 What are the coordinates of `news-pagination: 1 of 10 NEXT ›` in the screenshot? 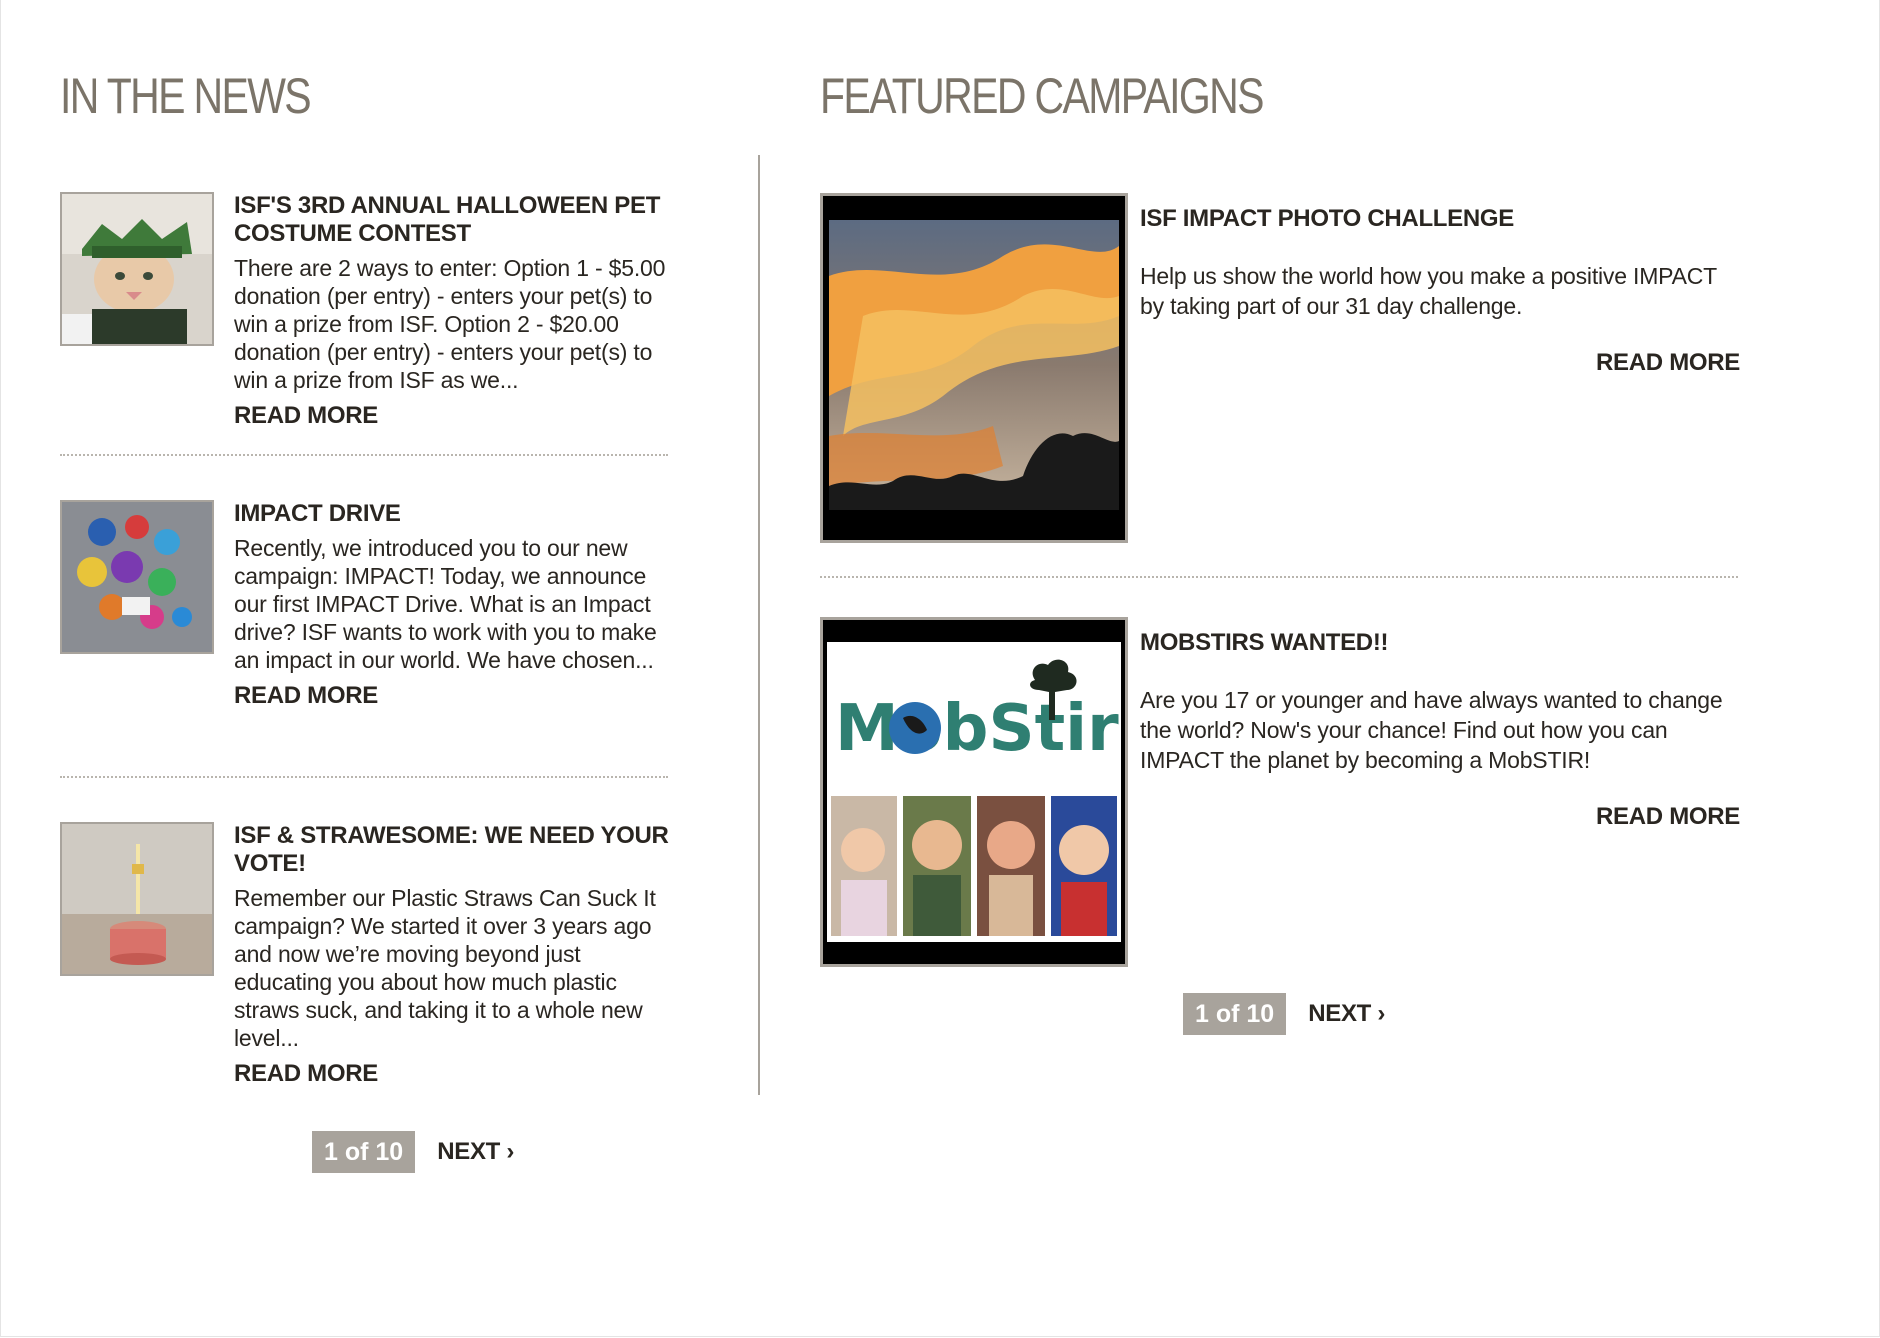 It's located at (413, 1152).